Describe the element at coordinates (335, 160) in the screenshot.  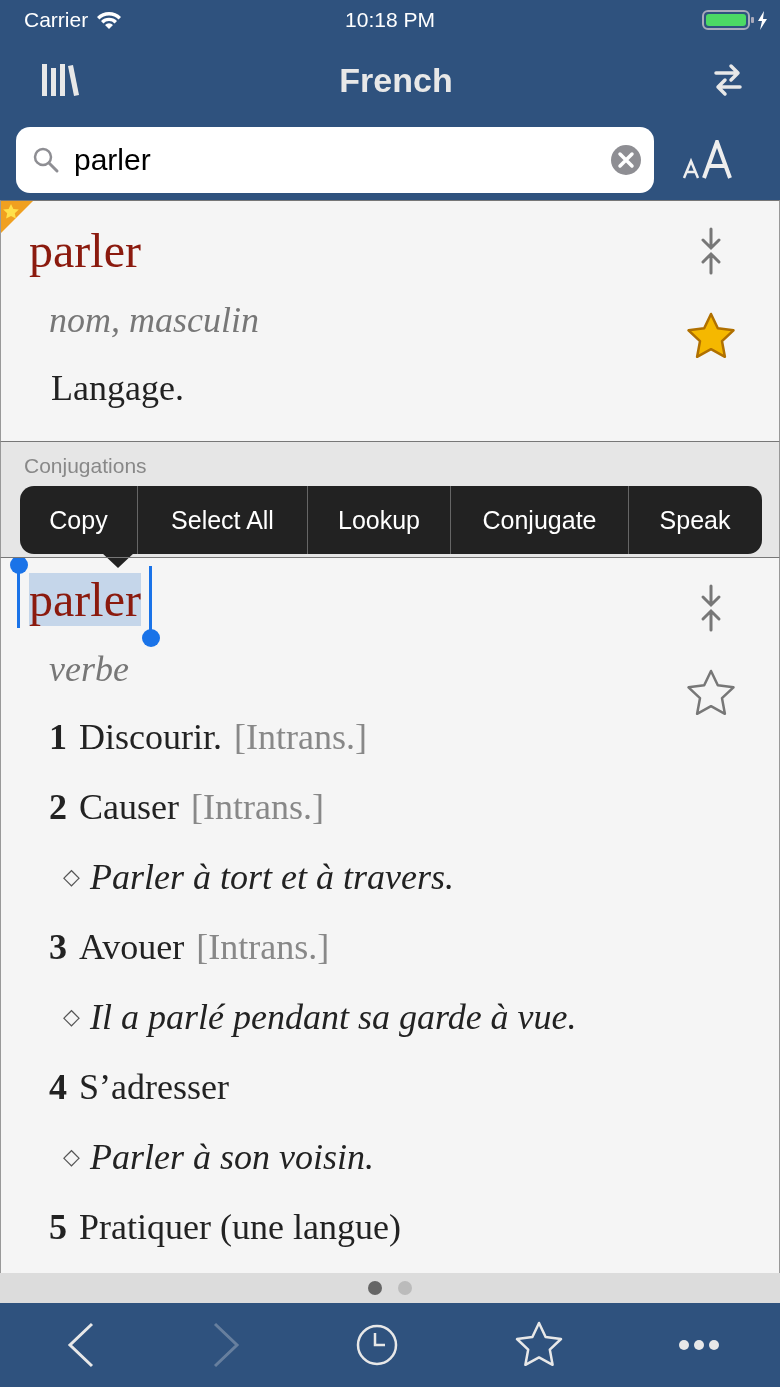
I see `search-field: parler` at that location.